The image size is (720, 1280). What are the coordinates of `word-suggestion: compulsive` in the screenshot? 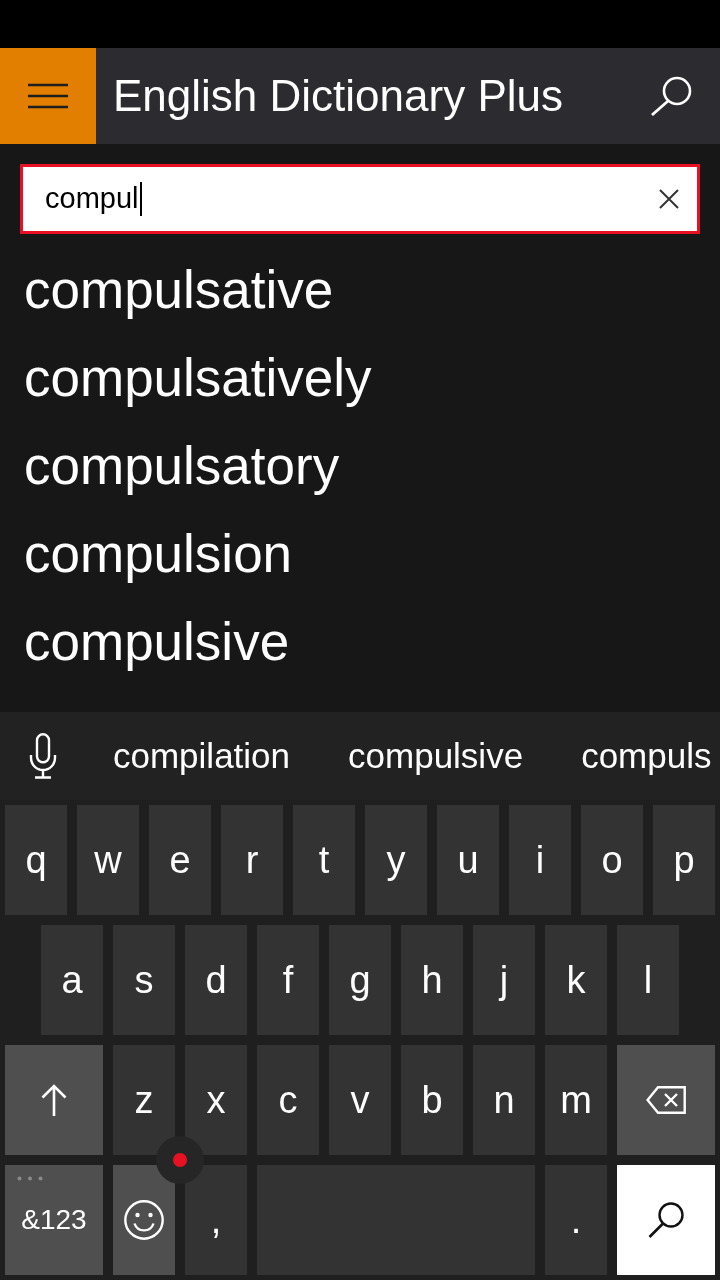 It's located at (436, 756).